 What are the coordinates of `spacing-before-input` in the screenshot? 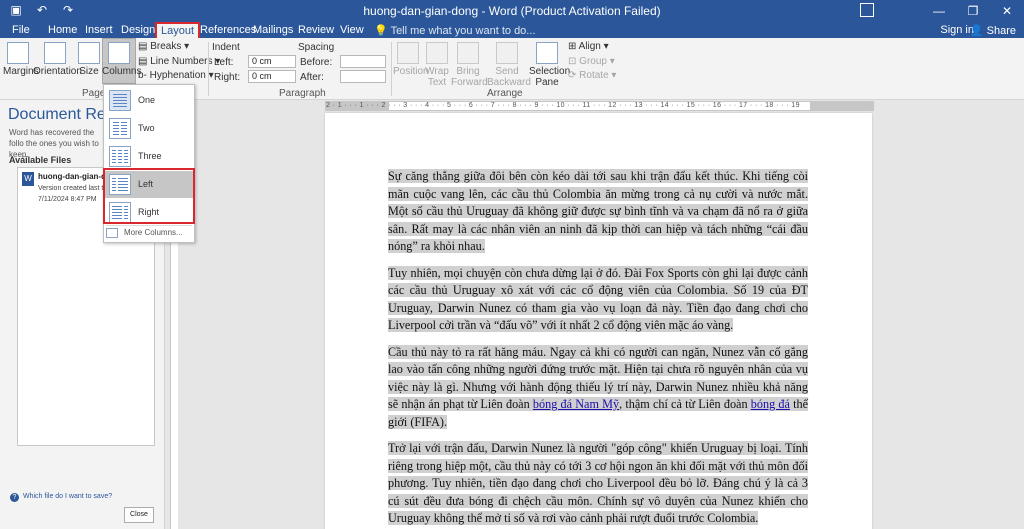 It's located at (363, 61).